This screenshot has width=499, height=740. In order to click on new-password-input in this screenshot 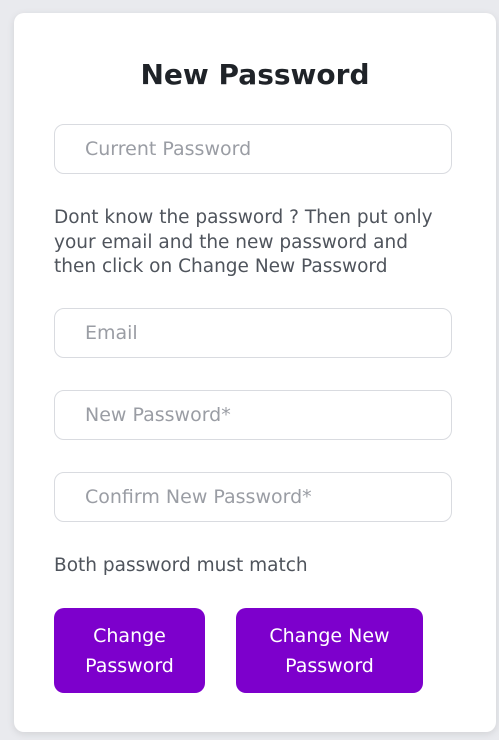, I will do `click(253, 415)`.